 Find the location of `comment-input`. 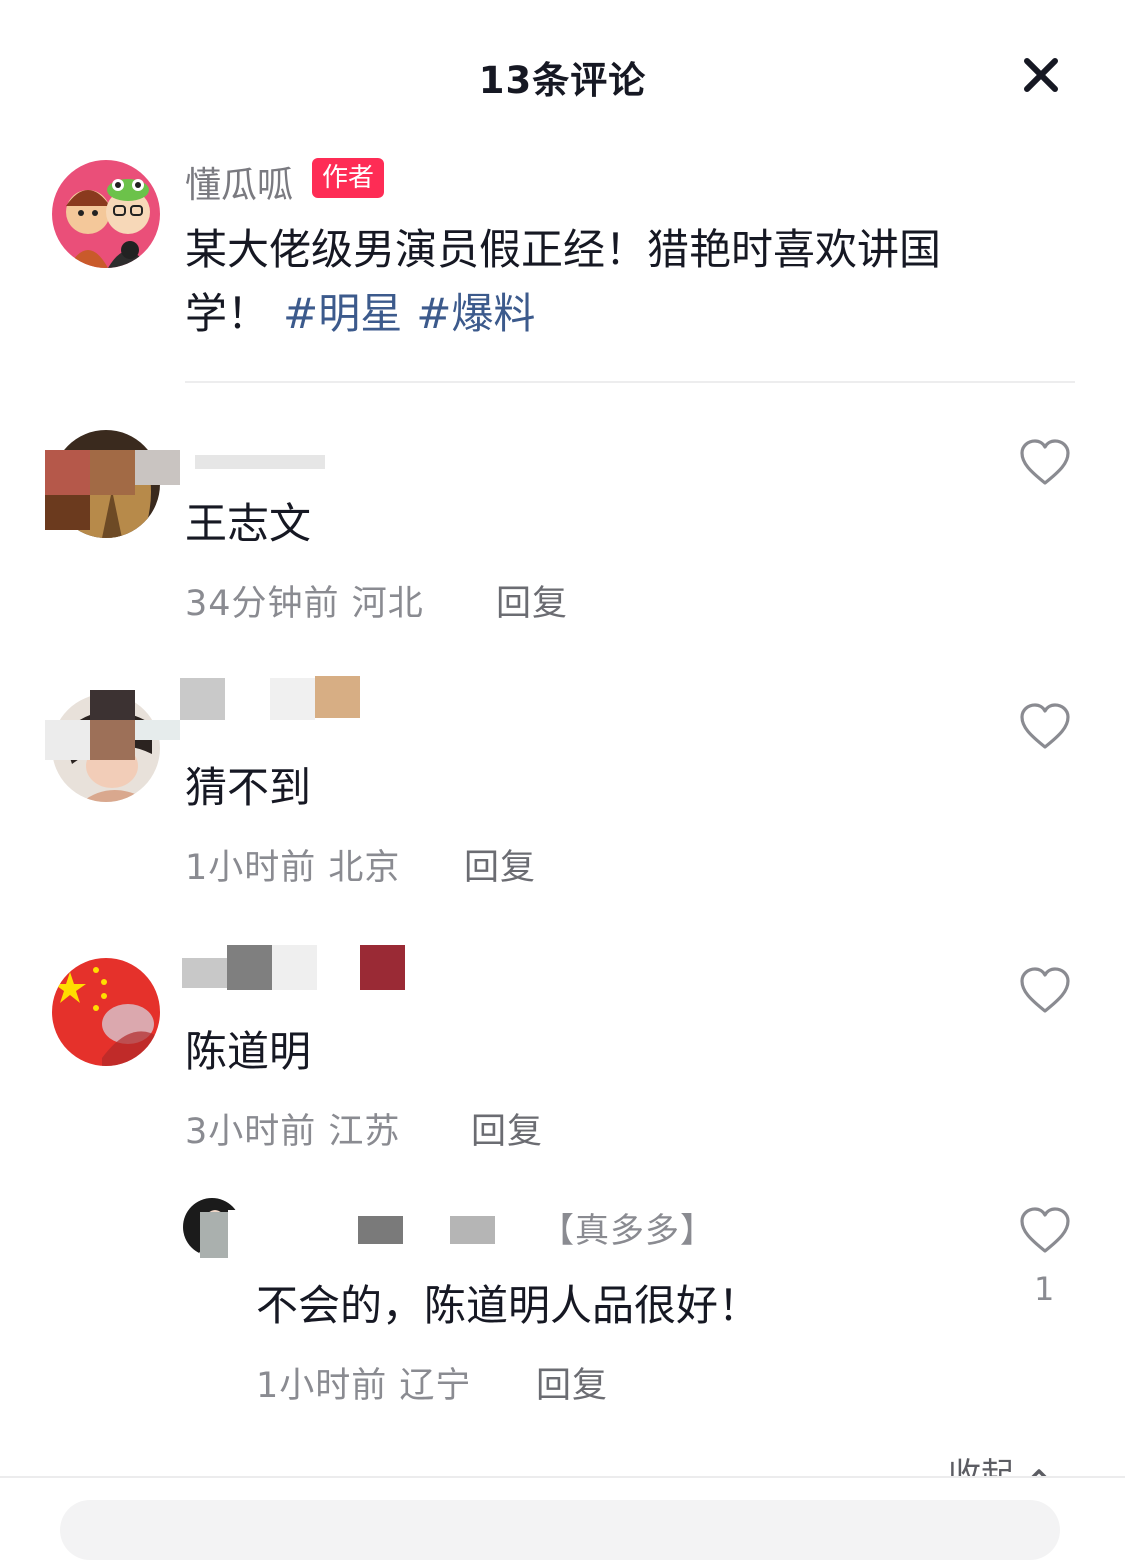

comment-input is located at coordinates (560, 1530).